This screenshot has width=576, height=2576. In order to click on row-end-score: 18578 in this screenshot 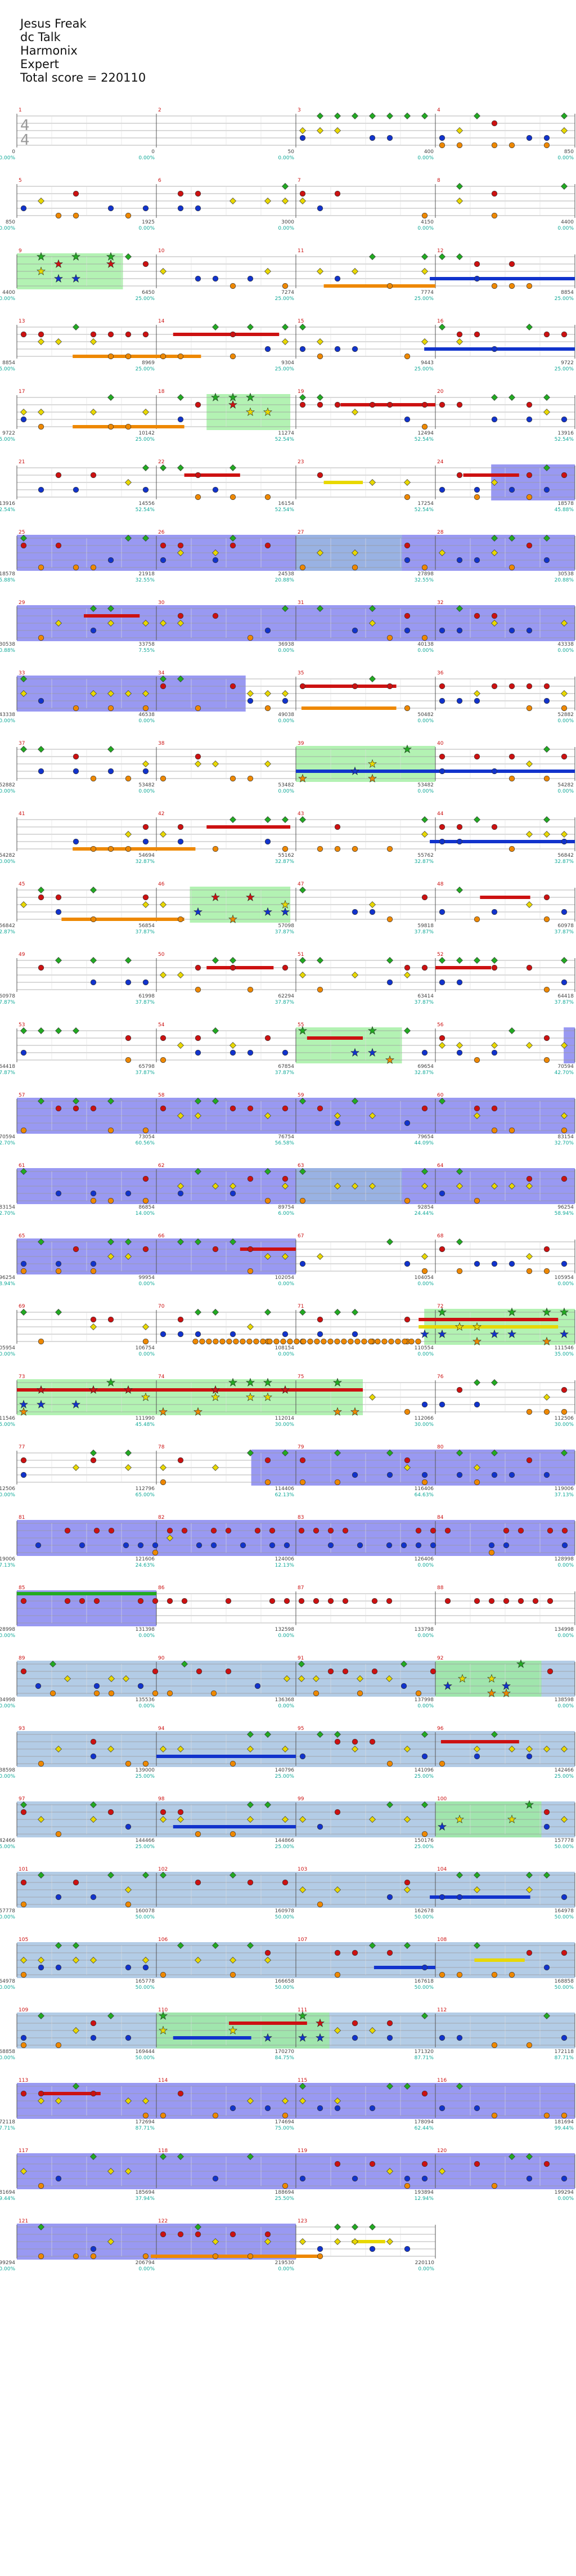, I will do `click(565, 504)`.